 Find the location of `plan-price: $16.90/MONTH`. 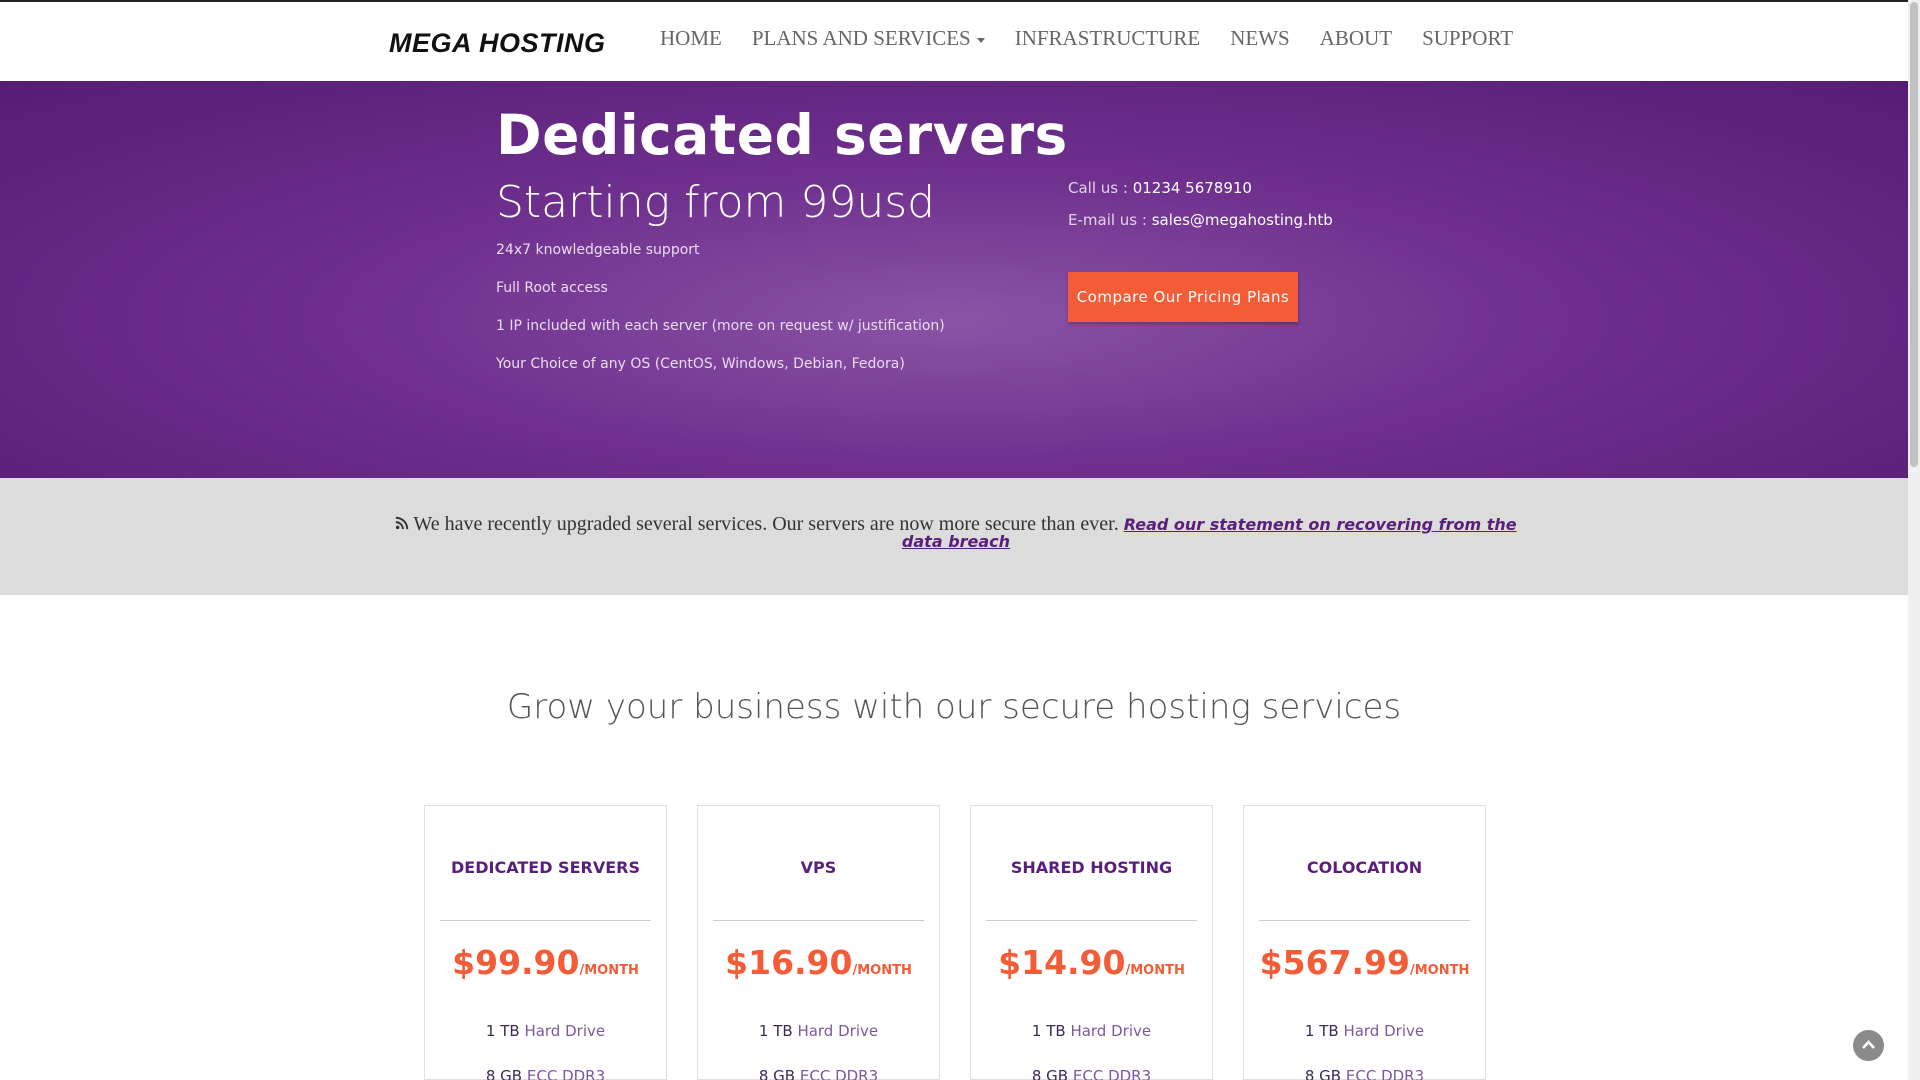

plan-price: $16.90/MONTH is located at coordinates (818, 962).